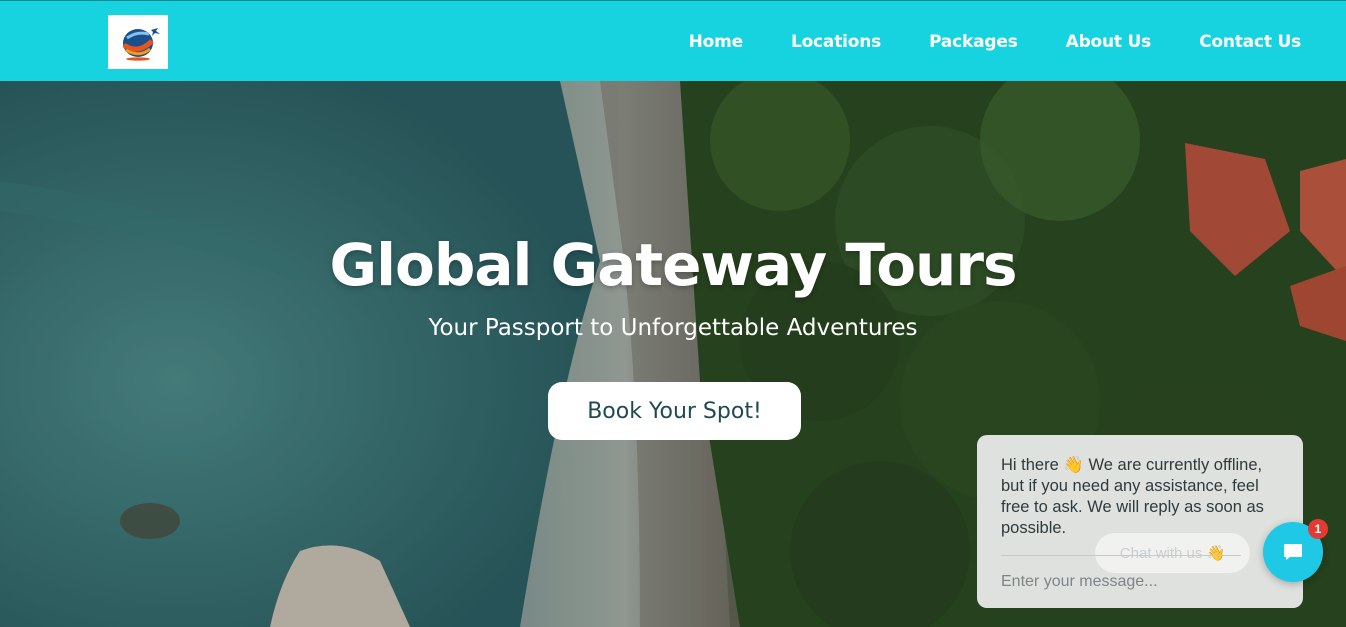 This screenshot has width=1346, height=627. What do you see at coordinates (1318, 529) in the screenshot?
I see `chat-unread-badge: 1` at bounding box center [1318, 529].